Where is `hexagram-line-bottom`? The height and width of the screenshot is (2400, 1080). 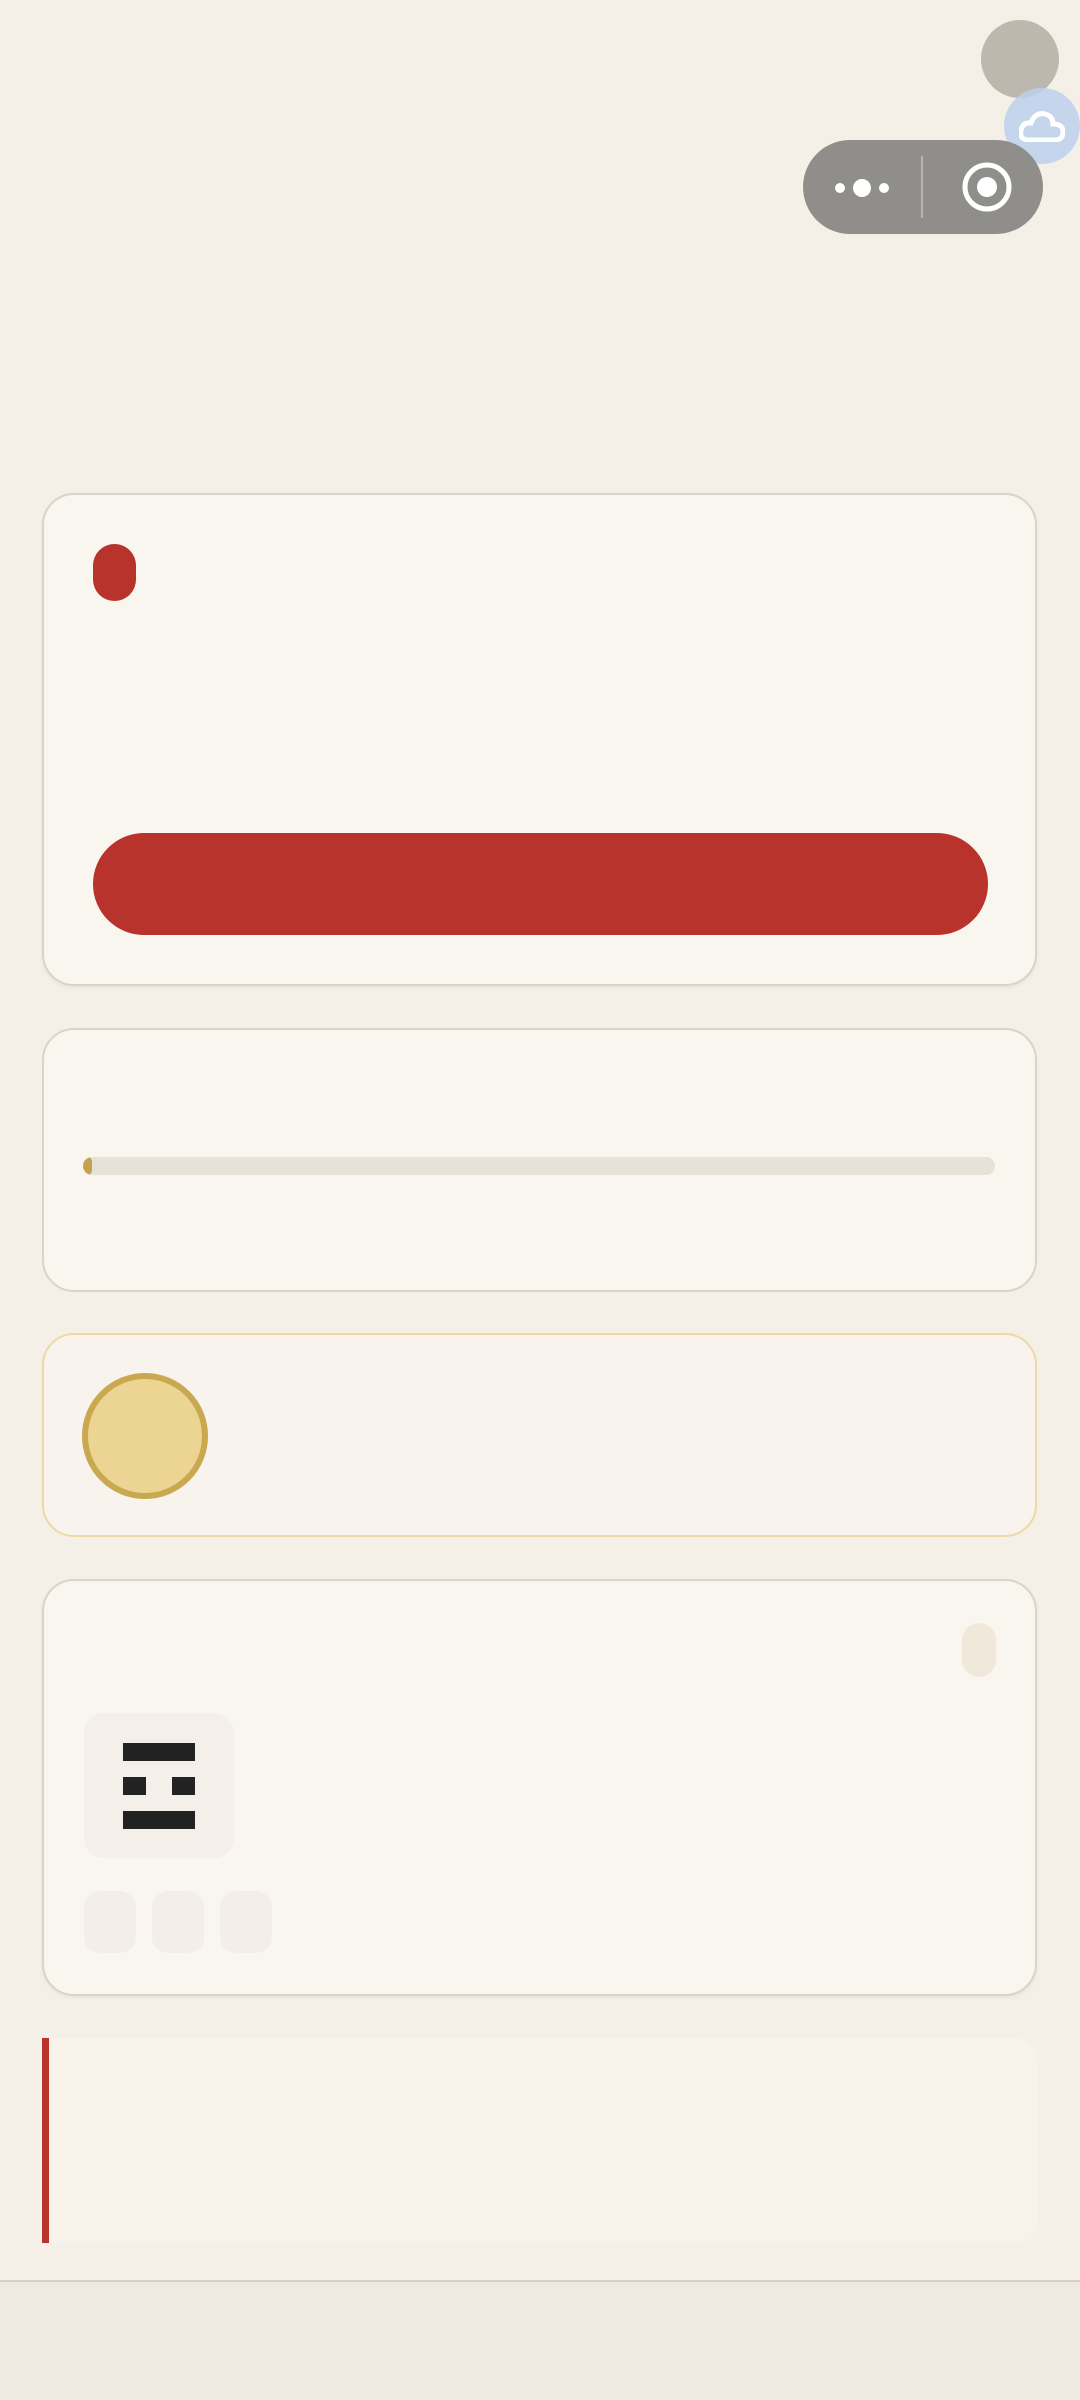 hexagram-line-bottom is located at coordinates (159, 1820).